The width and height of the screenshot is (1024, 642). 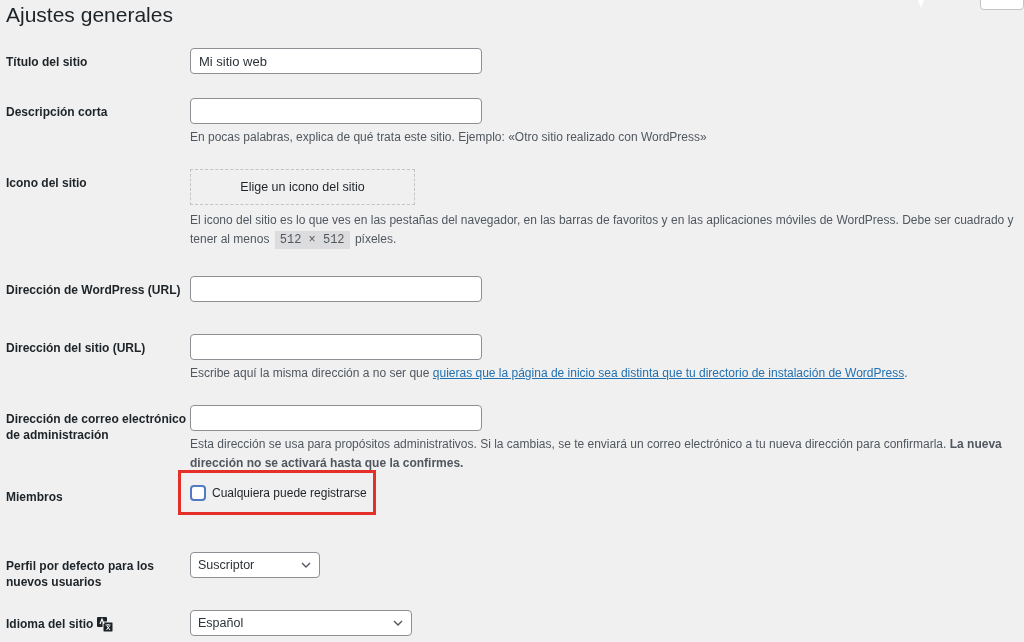 I want to click on field-description: Escribe aquí la misma dirección a no ser que quieras que la página de inicio sea distinta que tu directorio de instalación de WordPress., so click(x=549, y=373).